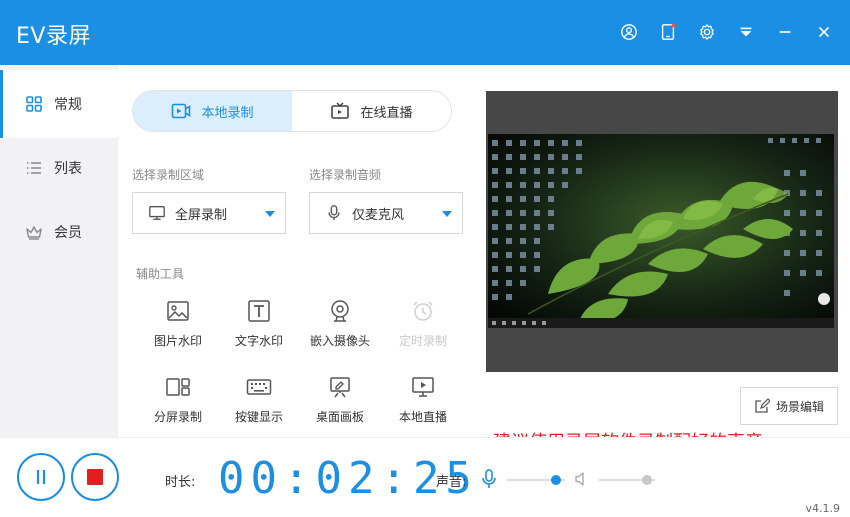 This screenshot has height=517, width=850. I want to click on speaker-volume-knob, so click(646, 480).